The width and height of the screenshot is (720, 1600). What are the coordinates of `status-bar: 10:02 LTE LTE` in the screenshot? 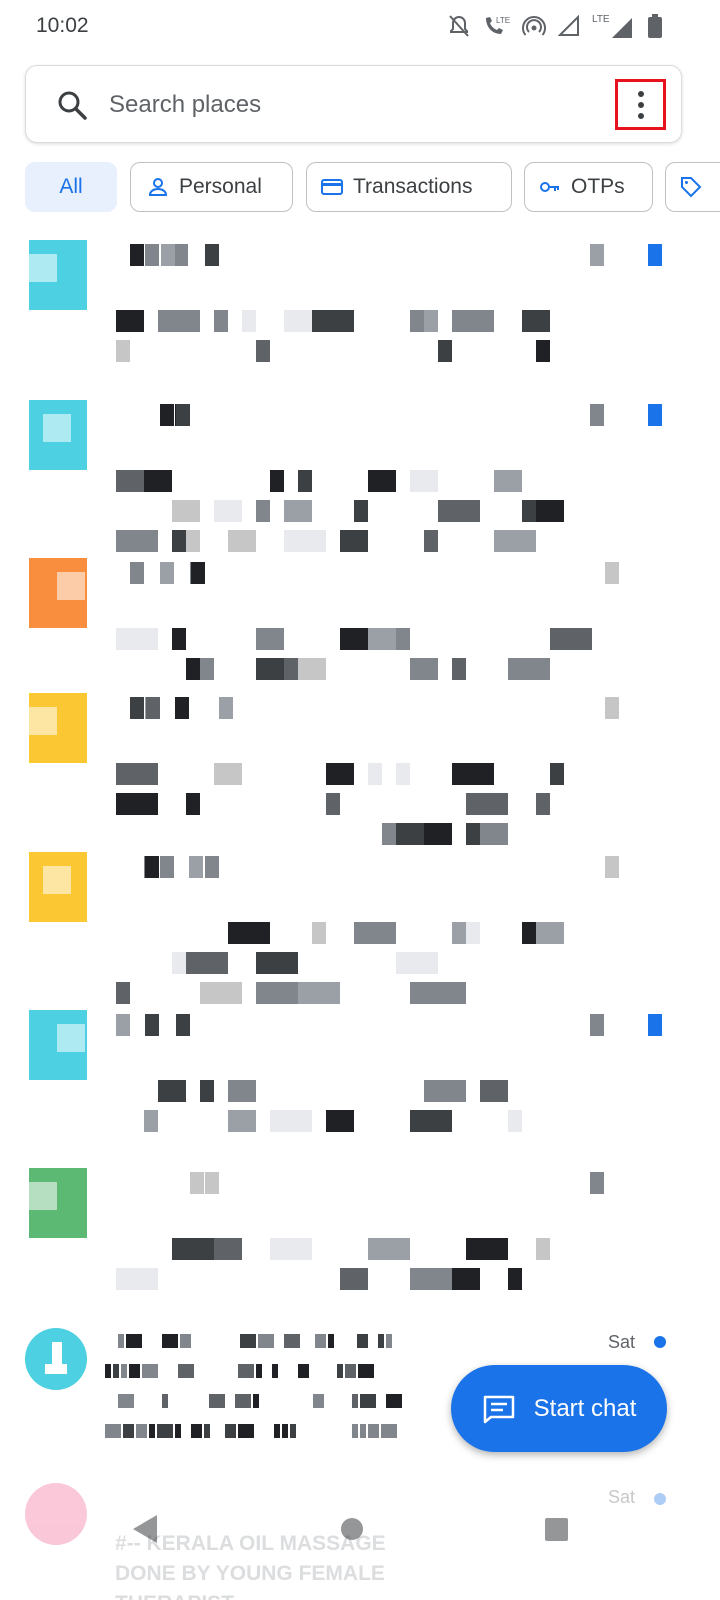 It's located at (360, 27).